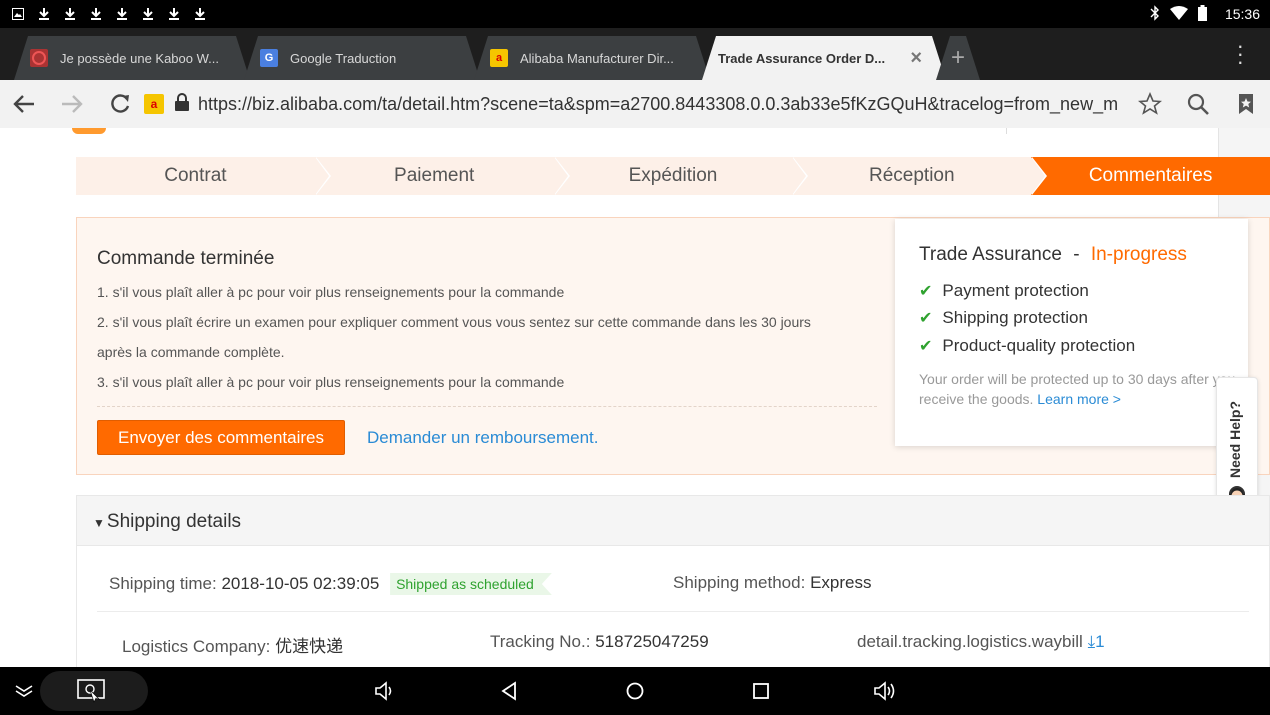 Image resolution: width=1270 pixels, height=715 pixels. I want to click on plus-icon: +, so click(957, 57).